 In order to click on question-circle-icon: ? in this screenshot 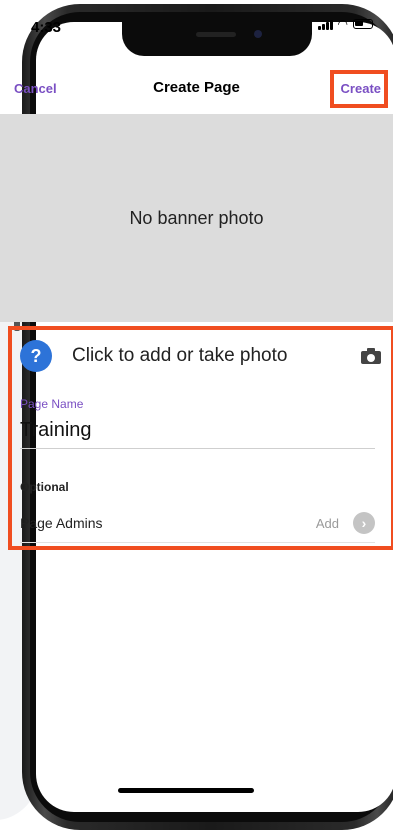, I will do `click(36, 356)`.